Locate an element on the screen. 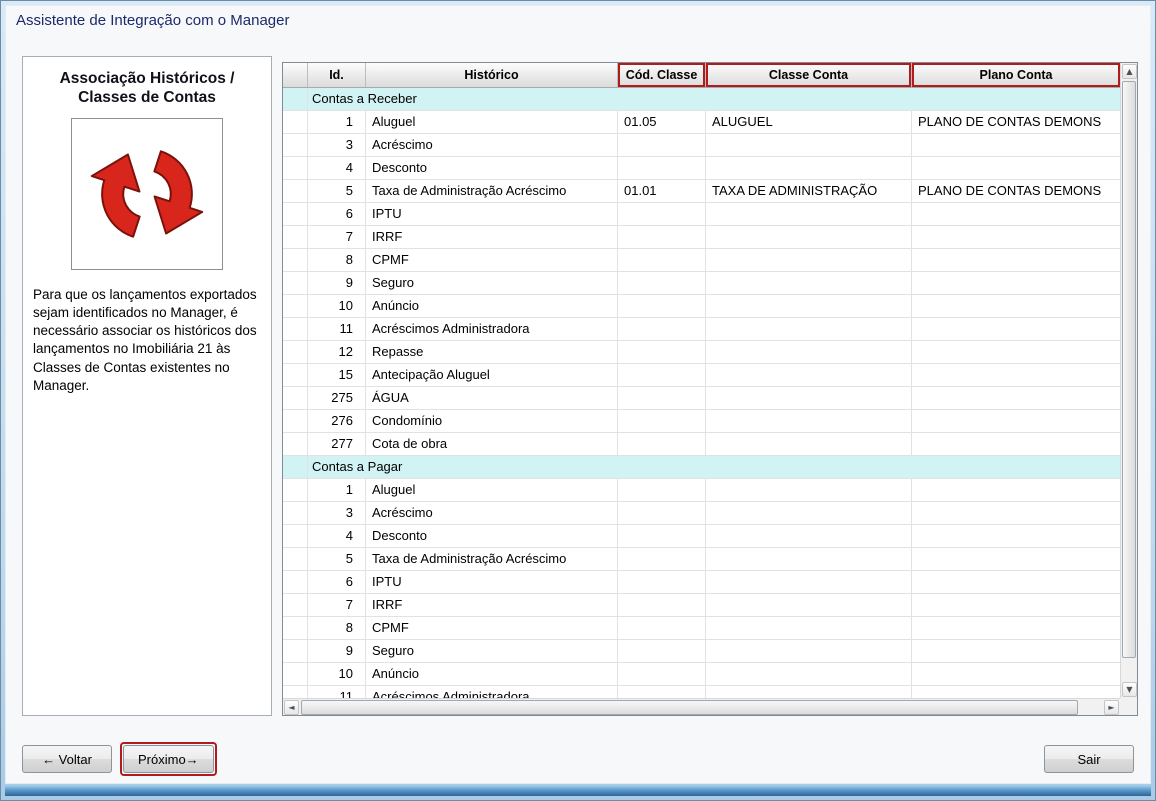 Image resolution: width=1156 pixels, height=801 pixels. grid-row: 3 Acréscimo is located at coordinates (701, 513).